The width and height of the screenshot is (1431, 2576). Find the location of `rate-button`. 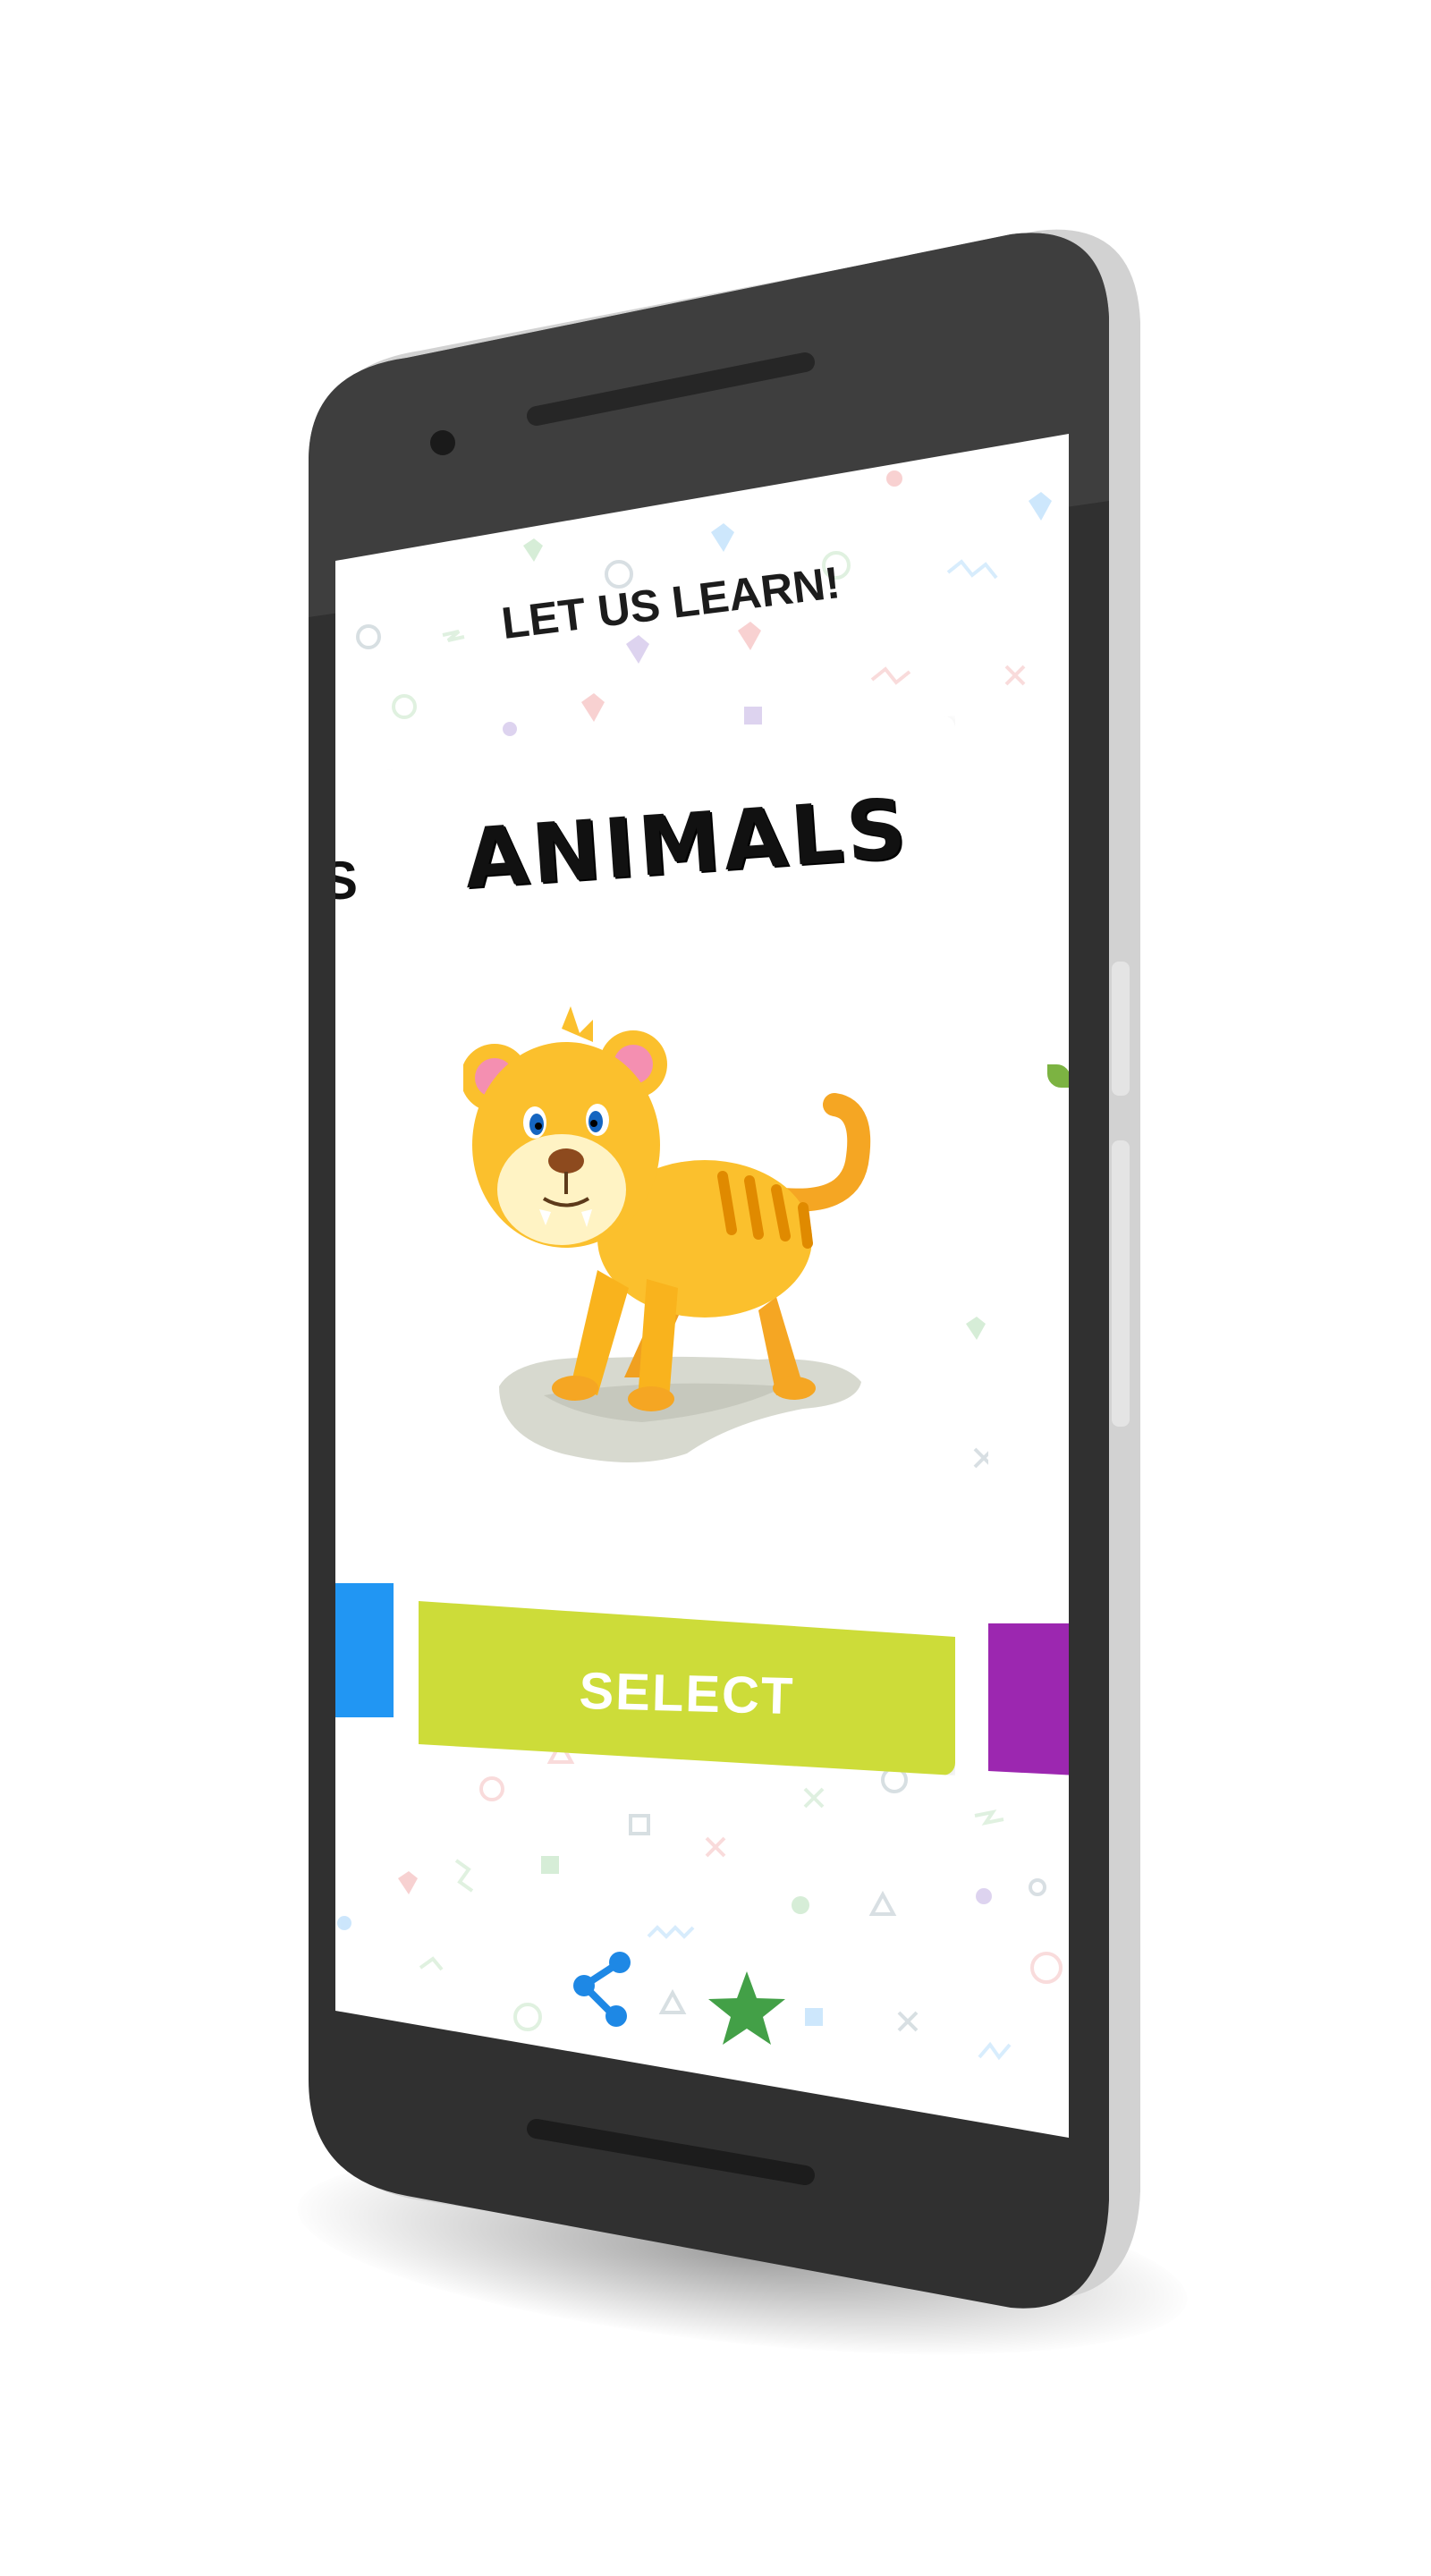

rate-button is located at coordinates (747, 2008).